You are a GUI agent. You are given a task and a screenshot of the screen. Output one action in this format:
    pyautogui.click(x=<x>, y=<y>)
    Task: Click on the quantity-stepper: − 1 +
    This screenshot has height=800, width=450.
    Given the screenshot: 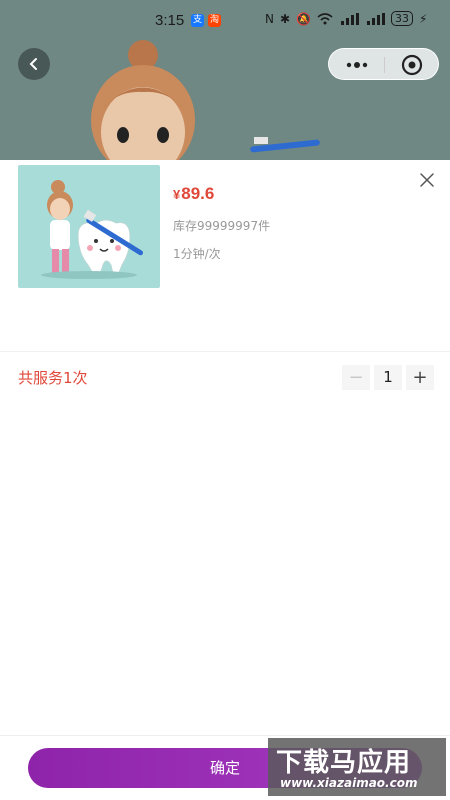 What is the action you would take?
    pyautogui.click(x=388, y=377)
    